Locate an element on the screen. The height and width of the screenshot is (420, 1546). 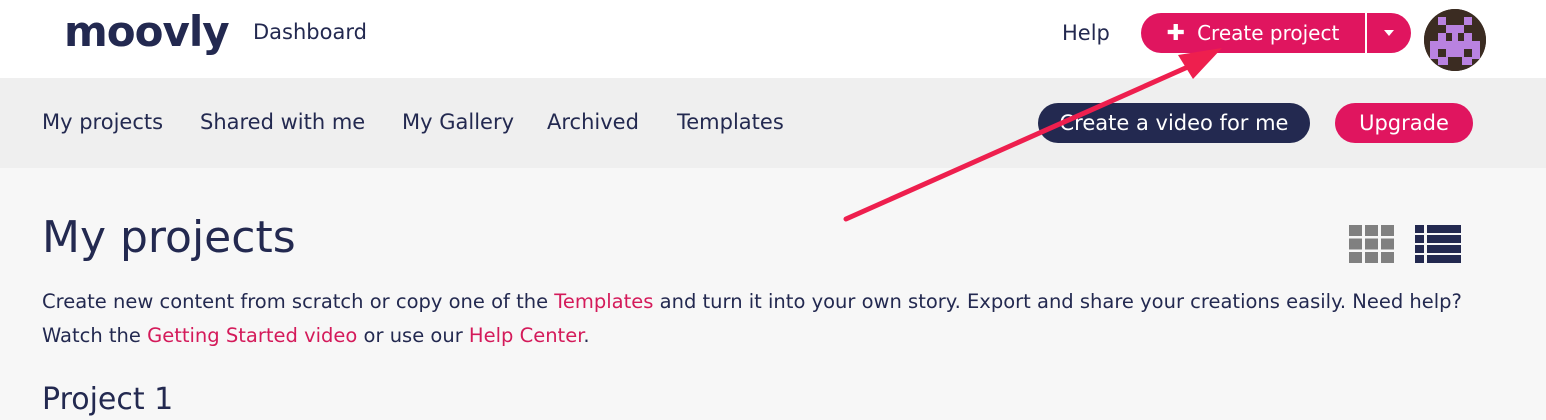
grid-view-icon is located at coordinates (1371, 244).